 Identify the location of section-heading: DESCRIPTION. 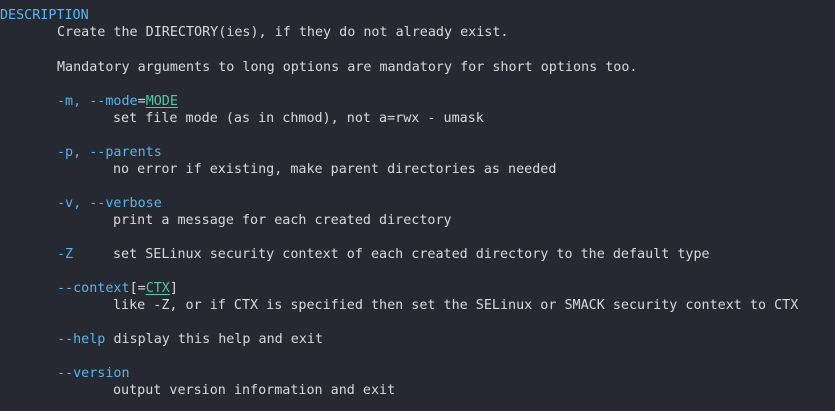
(44, 15).